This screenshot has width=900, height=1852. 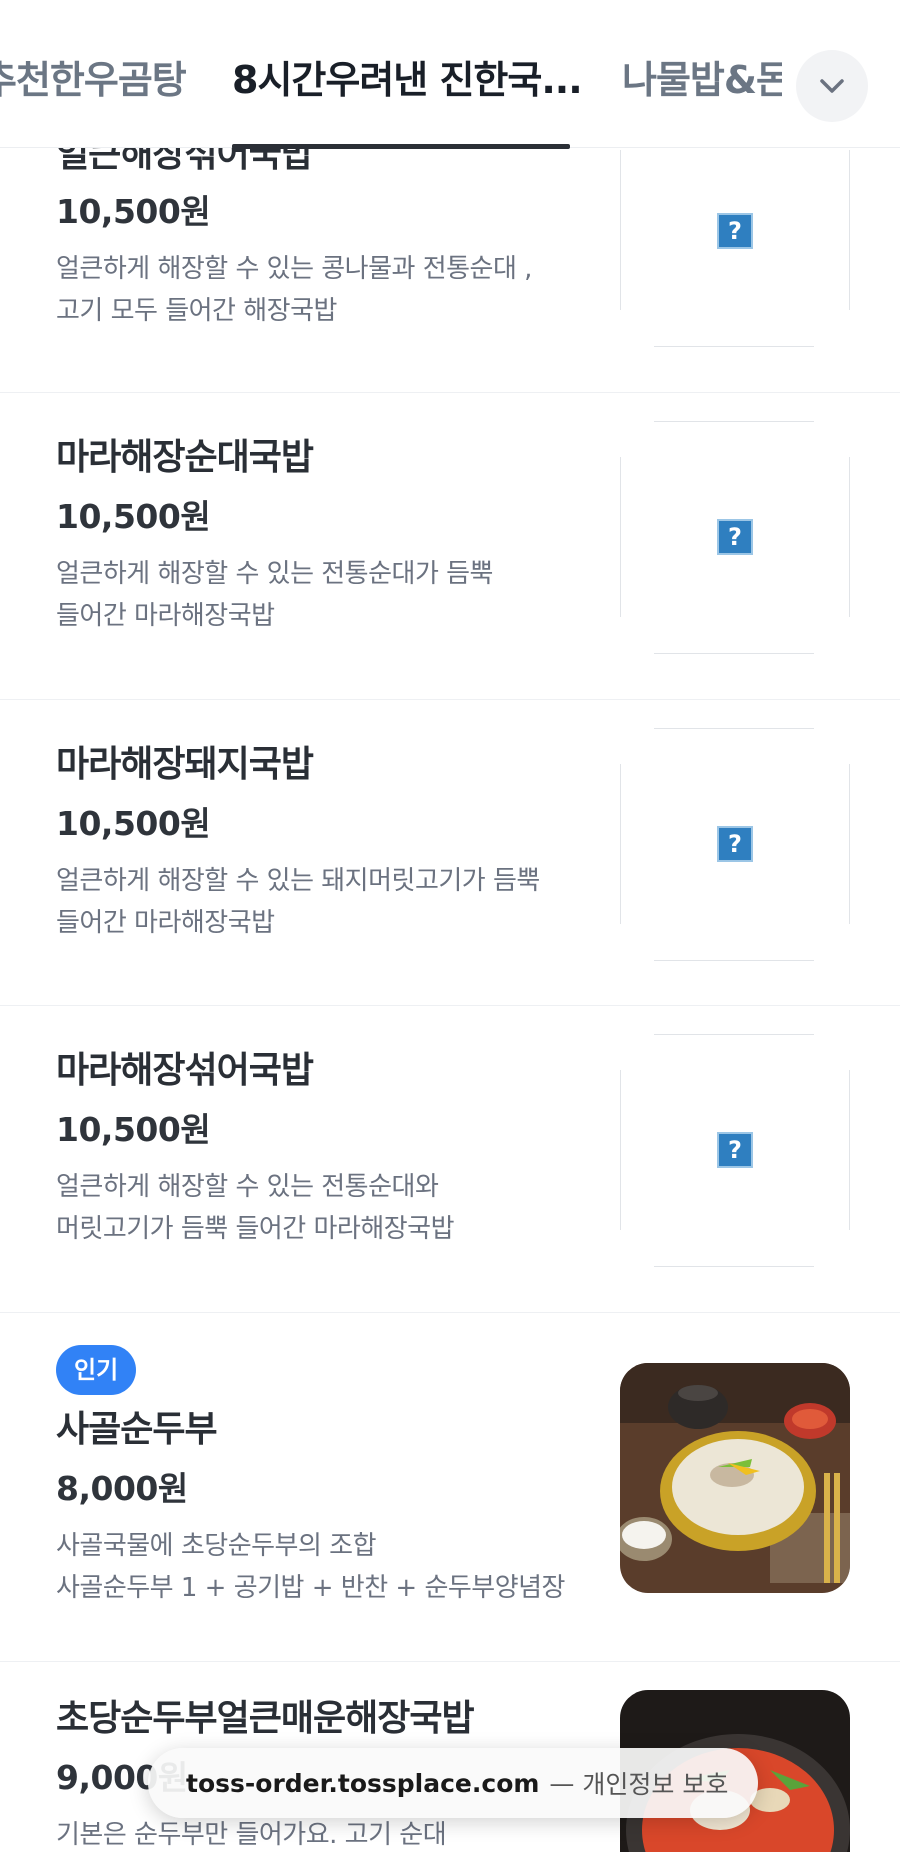 What do you see at coordinates (93, 80) in the screenshot?
I see `tab-category-prev: 추천한우곰탕` at bounding box center [93, 80].